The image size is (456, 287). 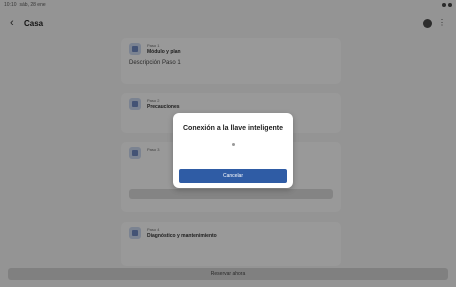 I want to click on loading-spinner-icon, so click(x=233, y=144).